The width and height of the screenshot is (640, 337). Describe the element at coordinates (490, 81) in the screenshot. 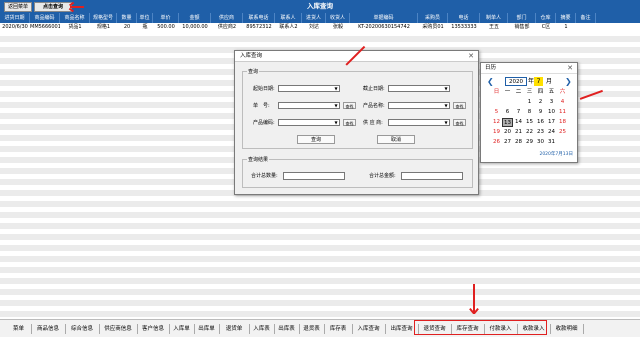

I see `prev-month-icon: ❮` at that location.